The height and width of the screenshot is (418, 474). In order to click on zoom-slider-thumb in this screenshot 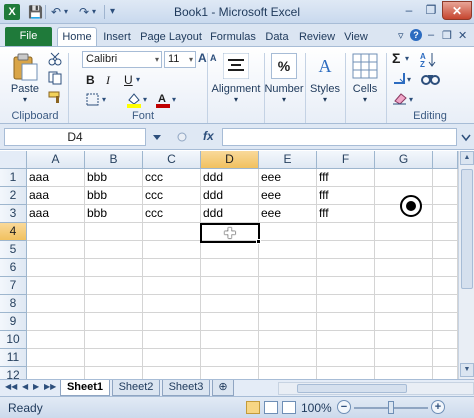, I will do `click(391, 407)`.